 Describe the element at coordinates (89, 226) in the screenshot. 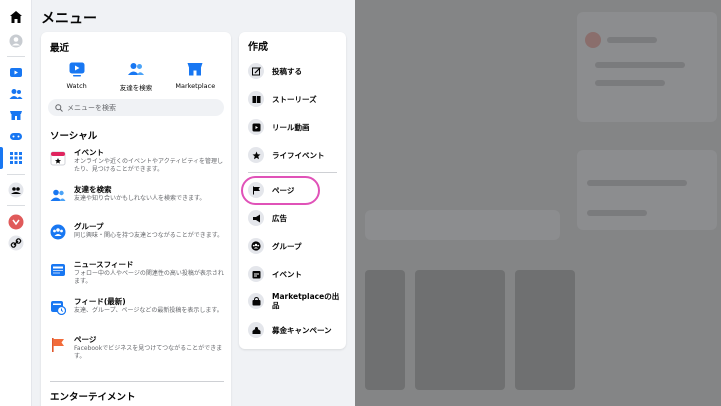

I see `social-item-title: グループ` at that location.